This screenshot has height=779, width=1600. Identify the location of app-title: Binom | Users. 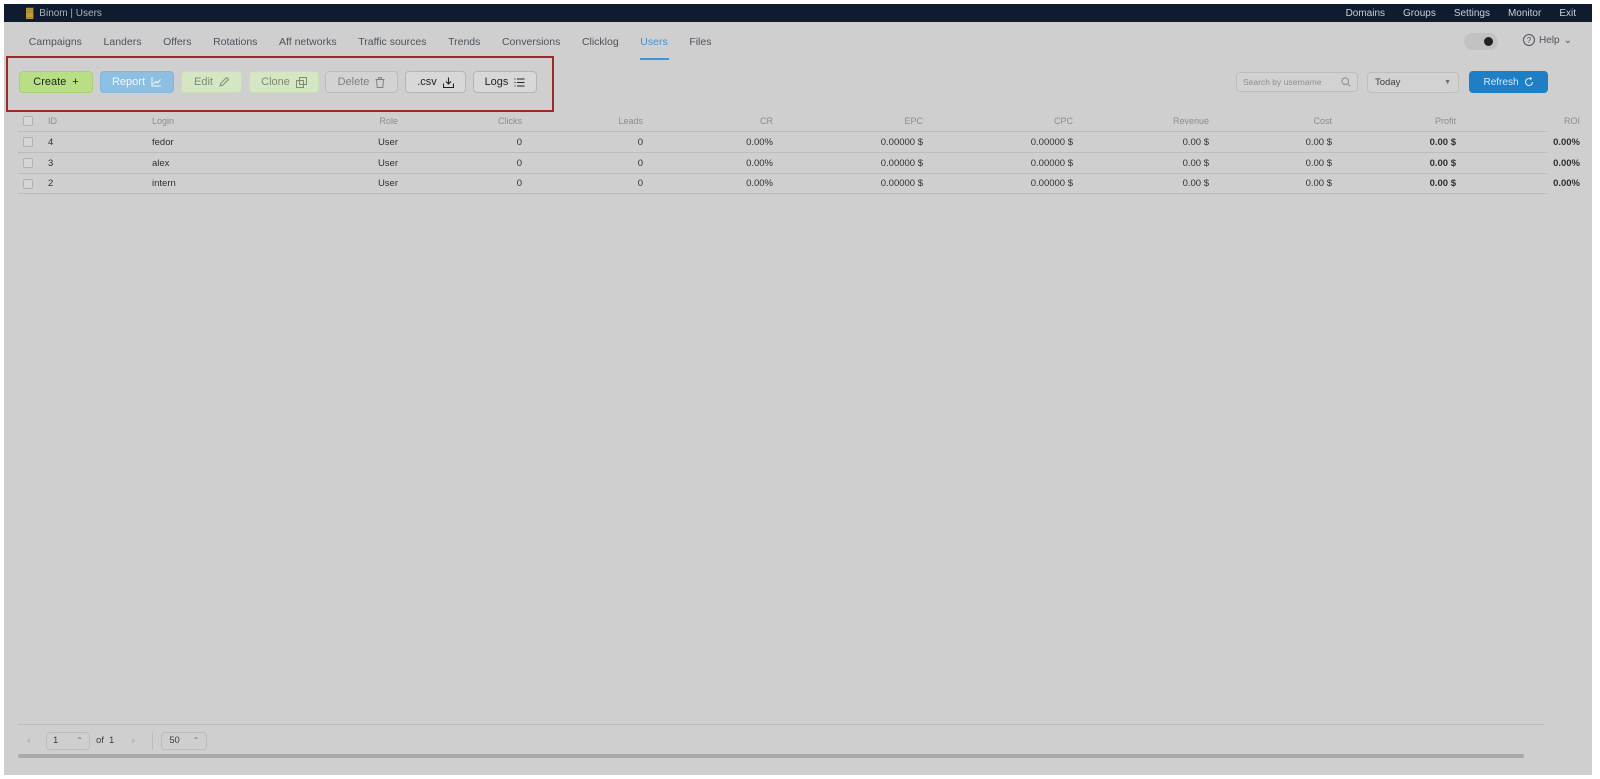
(70, 13).